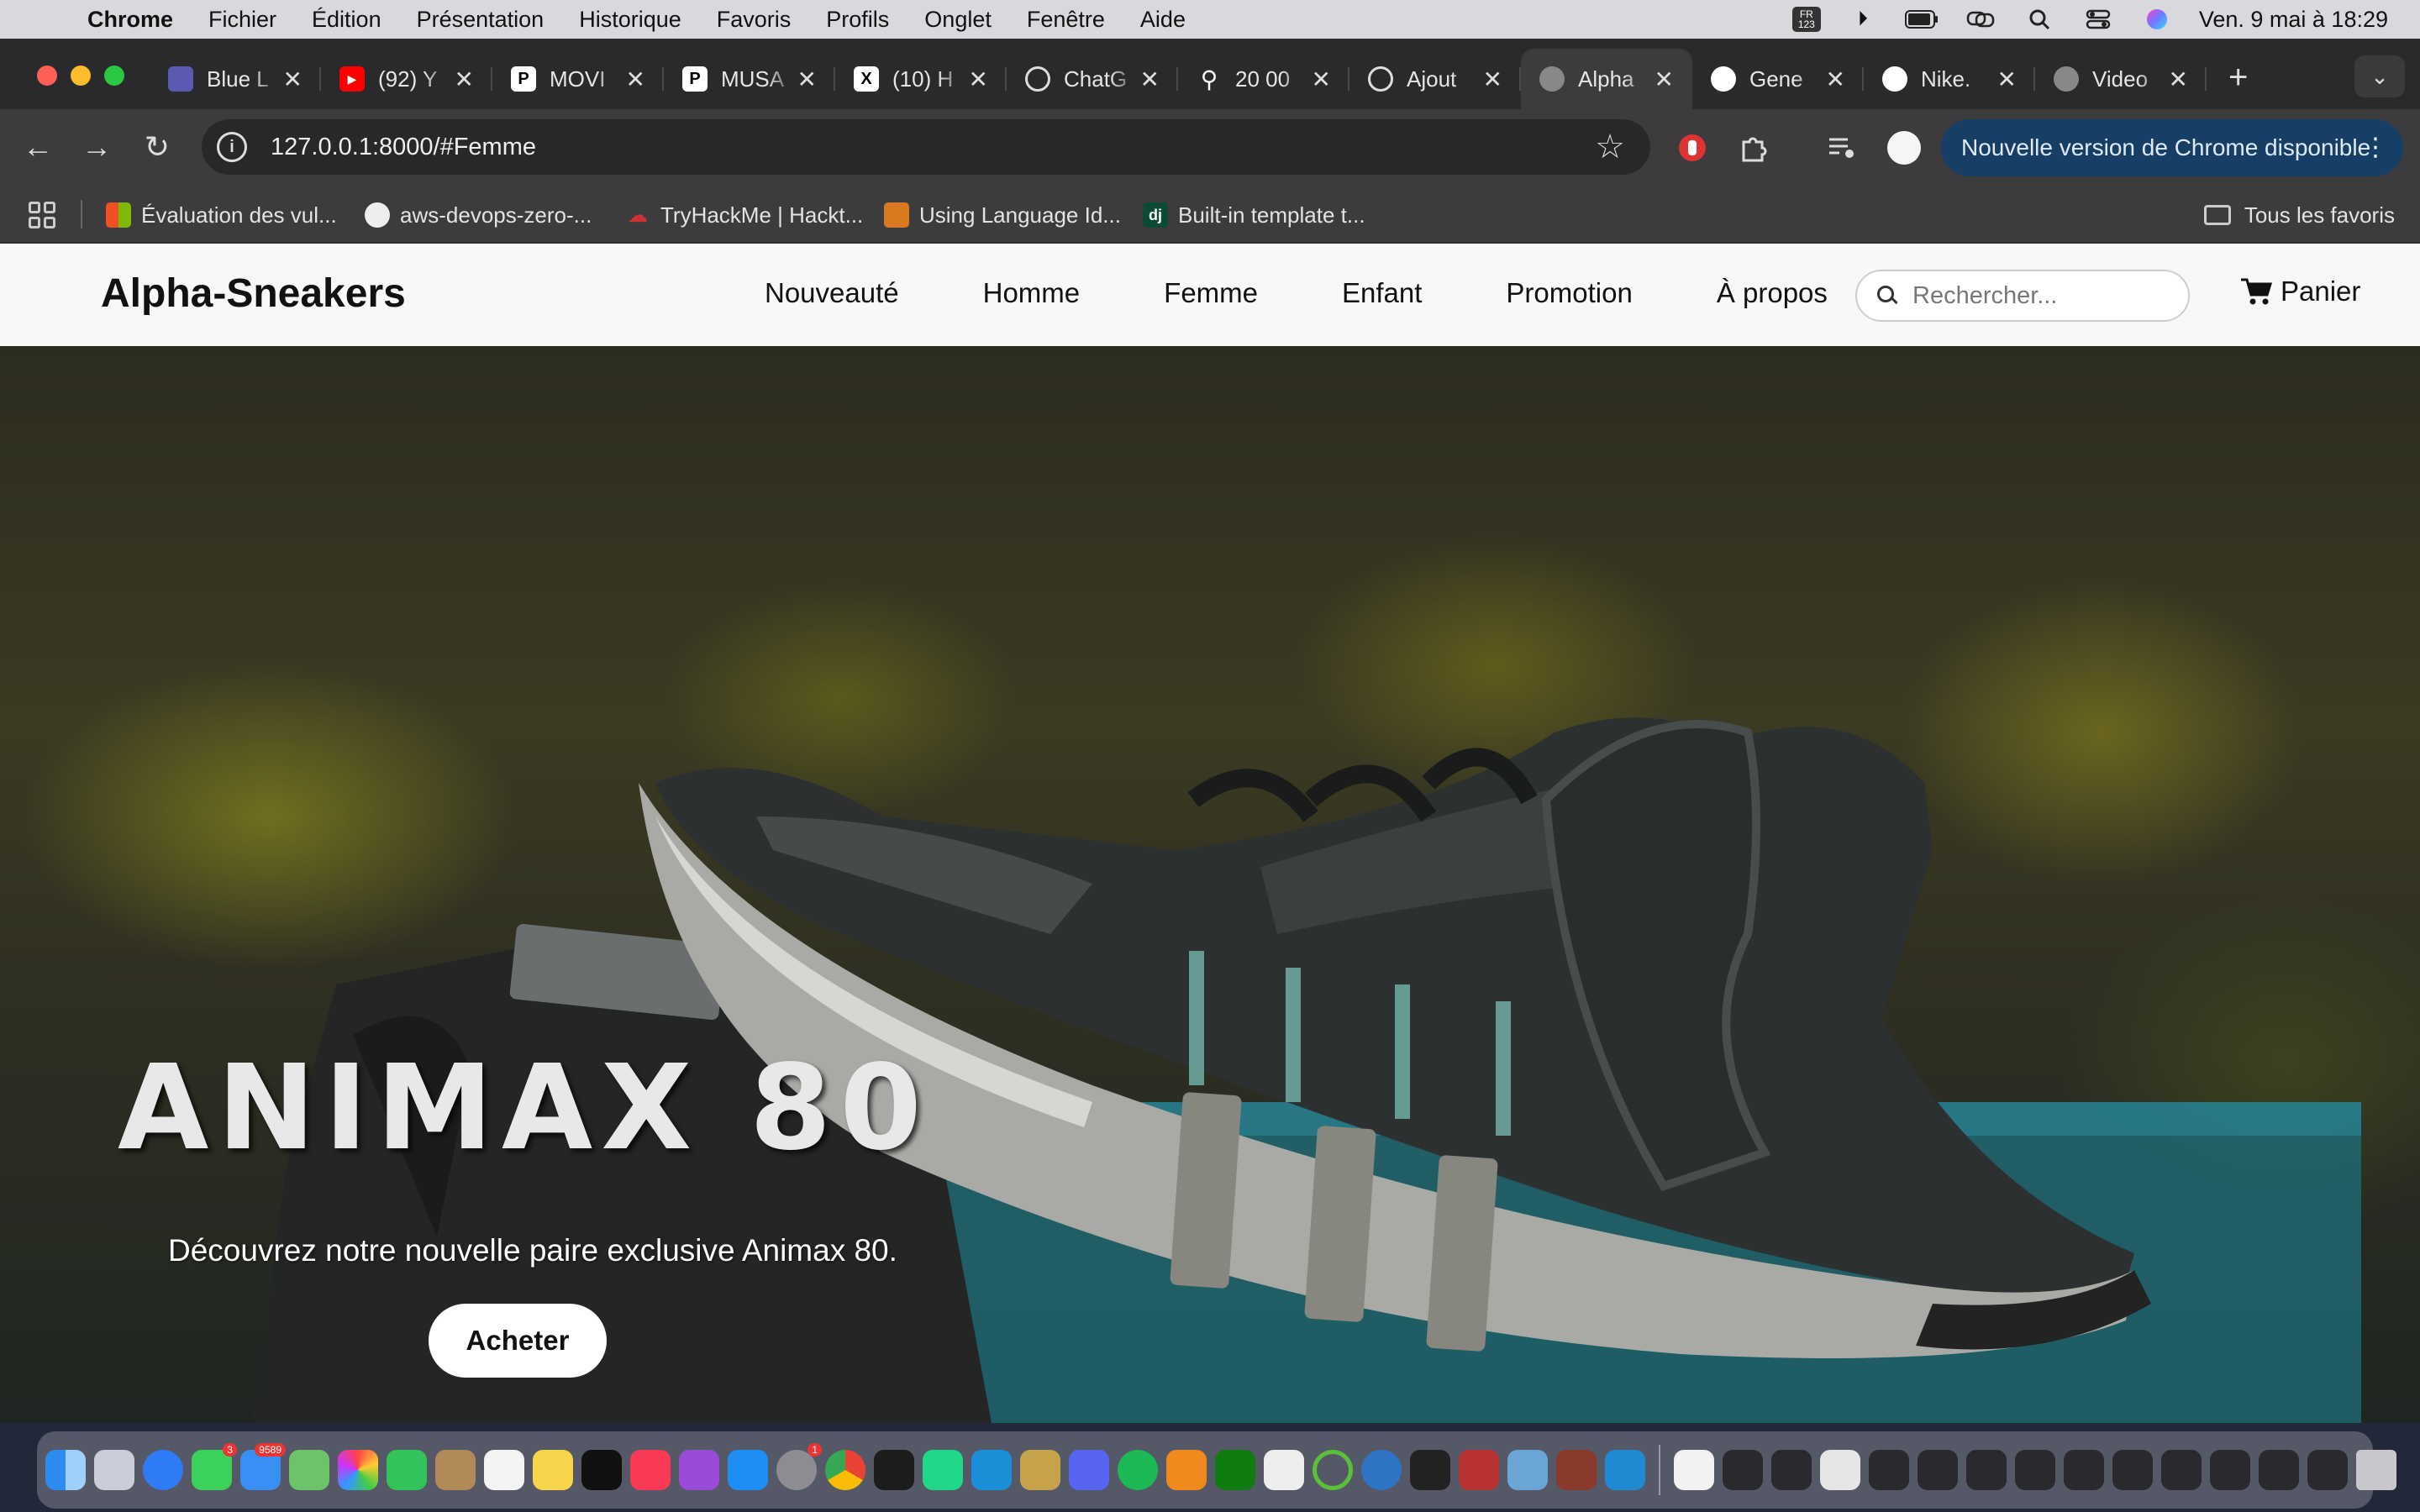 This screenshot has width=2420, height=1512. Describe the element at coordinates (1778, 79) in the screenshot. I see `tab-github: Gene ✕` at that location.